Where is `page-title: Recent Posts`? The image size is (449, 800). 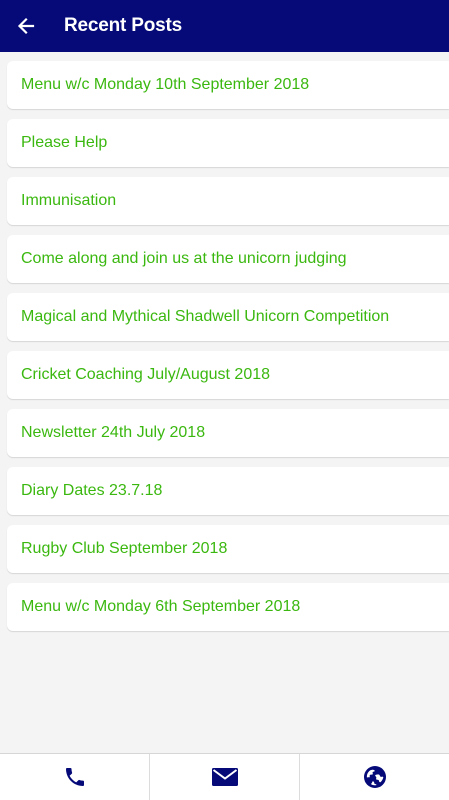
page-title: Recent Posts is located at coordinates (123, 25).